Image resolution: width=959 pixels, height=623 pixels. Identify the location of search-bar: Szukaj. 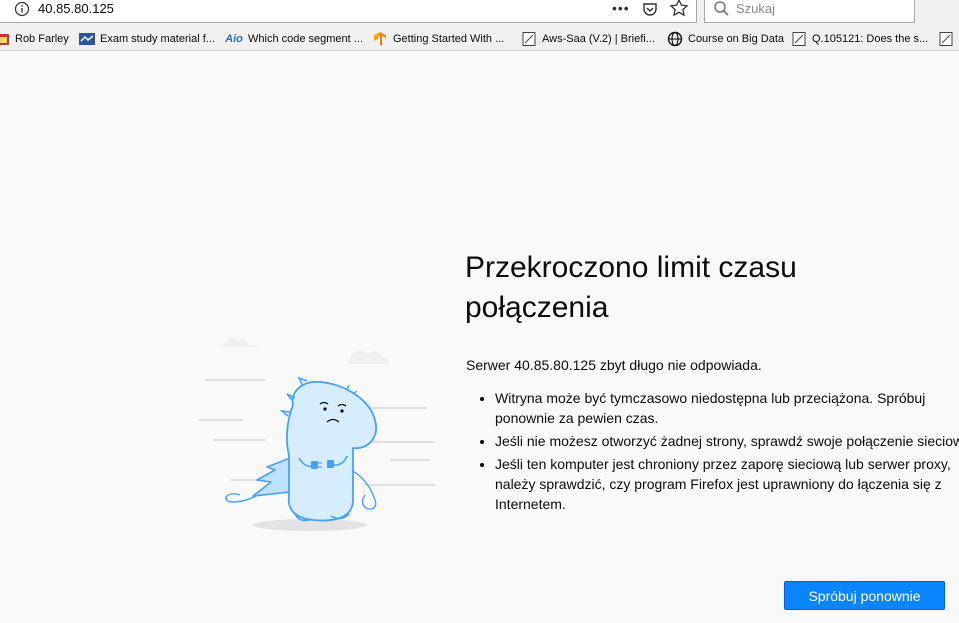
(809, 11).